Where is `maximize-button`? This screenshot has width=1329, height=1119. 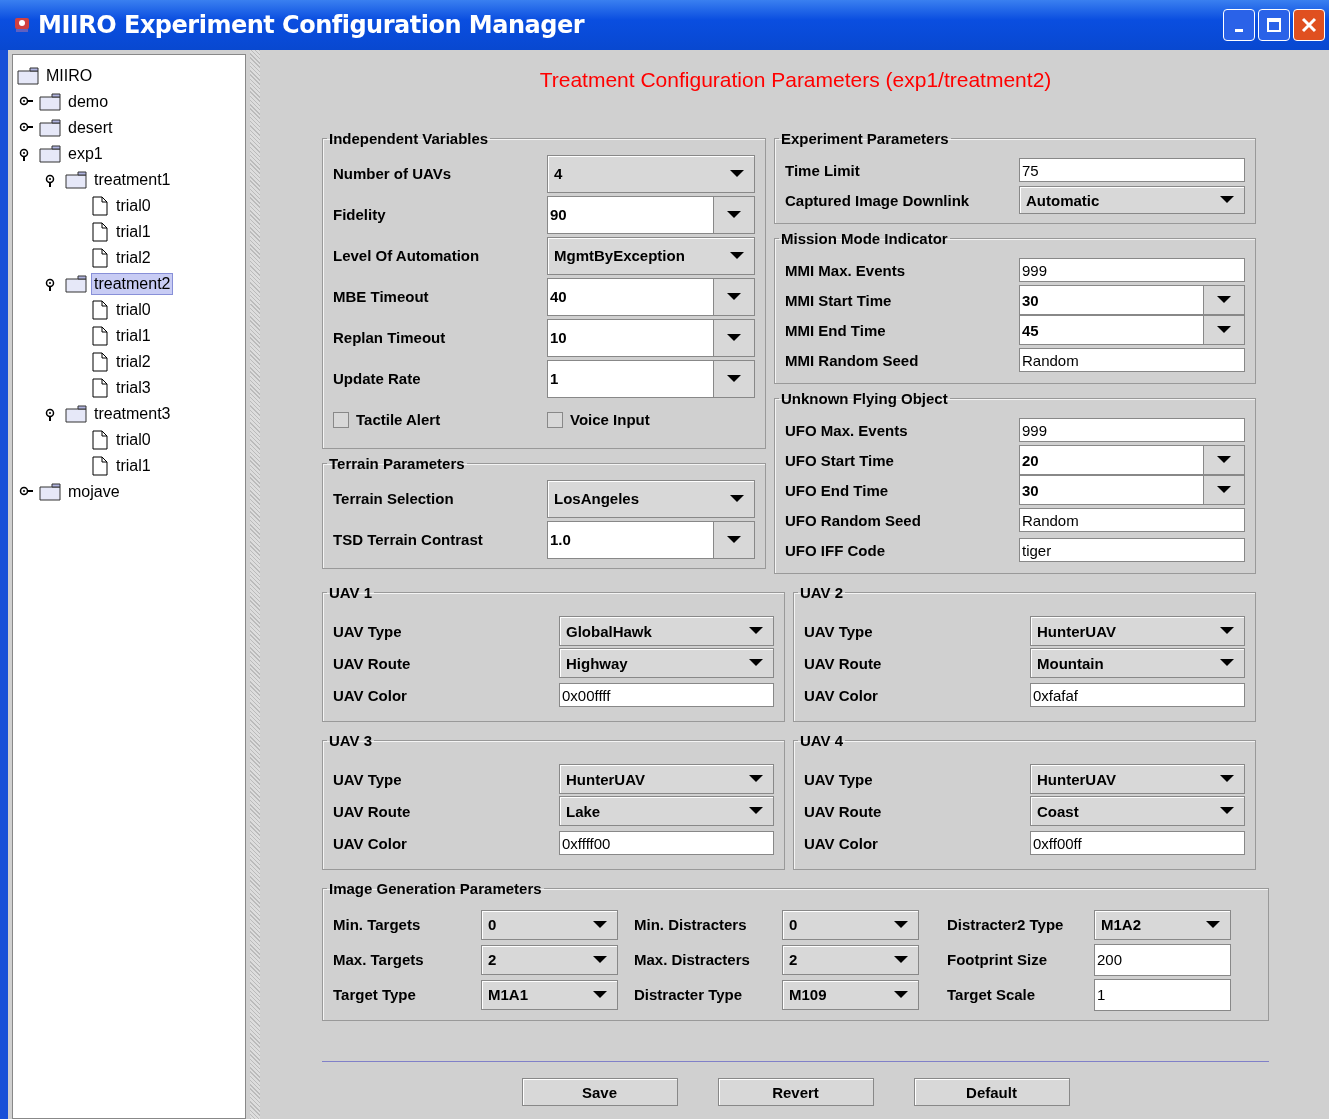 maximize-button is located at coordinates (1274, 25).